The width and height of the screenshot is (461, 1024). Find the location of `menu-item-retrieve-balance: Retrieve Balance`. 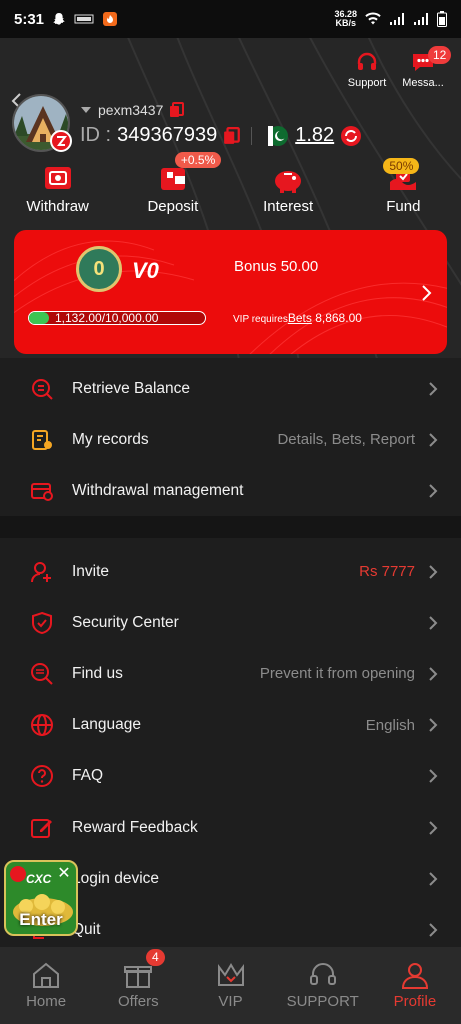

menu-item-retrieve-balance: Retrieve Balance is located at coordinates (230, 388).